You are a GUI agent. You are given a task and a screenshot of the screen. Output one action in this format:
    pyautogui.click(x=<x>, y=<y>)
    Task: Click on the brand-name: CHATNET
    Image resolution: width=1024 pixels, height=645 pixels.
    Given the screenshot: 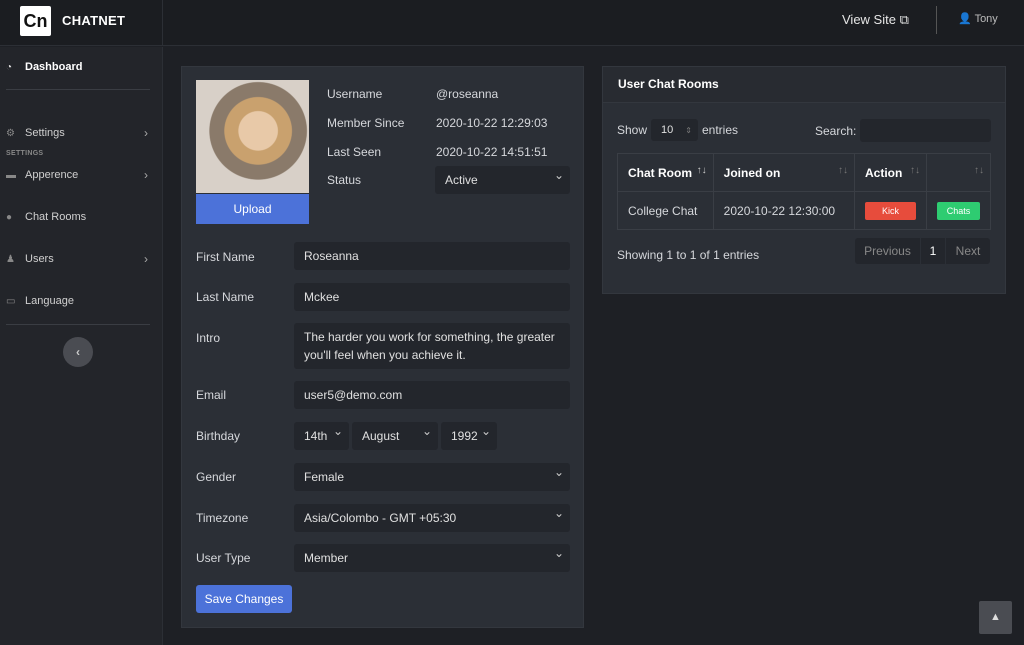 What is the action you would take?
    pyautogui.click(x=94, y=20)
    